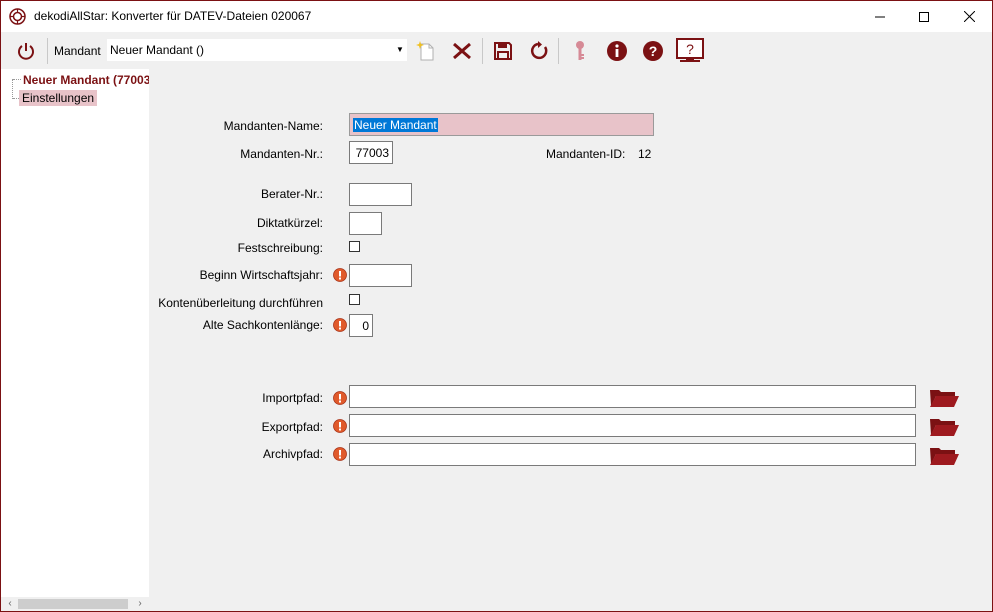 This screenshot has width=993, height=612. What do you see at coordinates (273, 126) in the screenshot?
I see `mandanten-name-label: Mandanten-Name:` at bounding box center [273, 126].